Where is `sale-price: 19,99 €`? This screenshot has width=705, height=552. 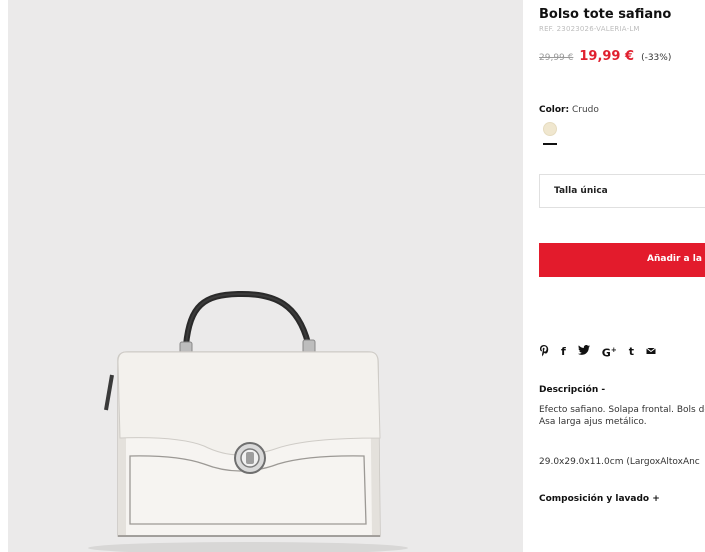
sale-price: 19,99 € is located at coordinates (607, 56).